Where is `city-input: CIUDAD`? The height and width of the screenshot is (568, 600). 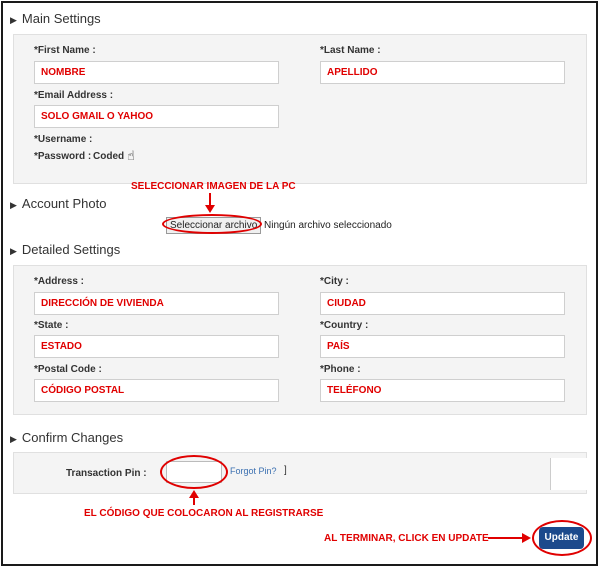
city-input: CIUDAD is located at coordinates (442, 303).